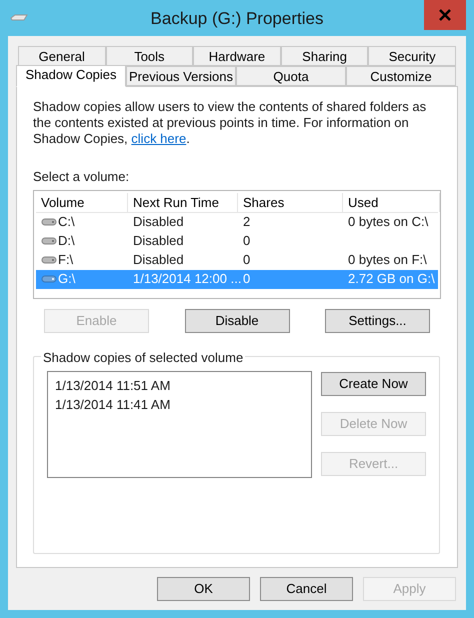  I want to click on volume-row: C:\ Disabled 2 0 bytes on C:\, so click(237, 222).